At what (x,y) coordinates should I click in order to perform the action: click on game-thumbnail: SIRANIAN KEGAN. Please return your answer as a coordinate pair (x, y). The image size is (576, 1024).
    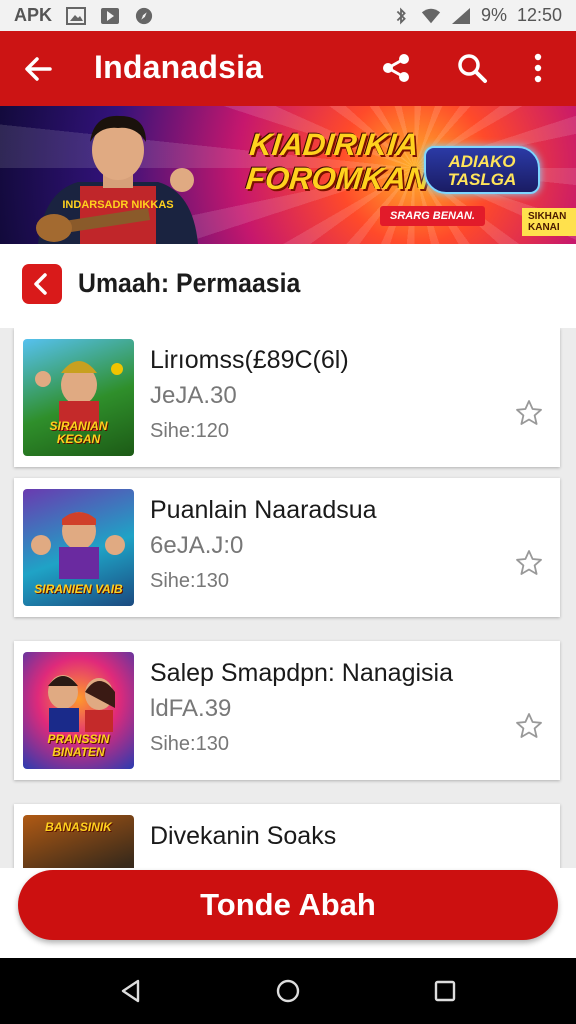
    Looking at the image, I should click on (78, 397).